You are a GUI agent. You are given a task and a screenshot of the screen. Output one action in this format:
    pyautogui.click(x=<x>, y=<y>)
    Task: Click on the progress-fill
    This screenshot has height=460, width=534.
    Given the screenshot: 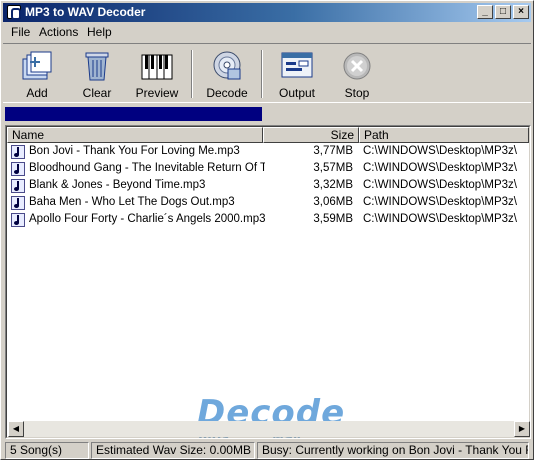 What is the action you would take?
    pyautogui.click(x=133, y=114)
    